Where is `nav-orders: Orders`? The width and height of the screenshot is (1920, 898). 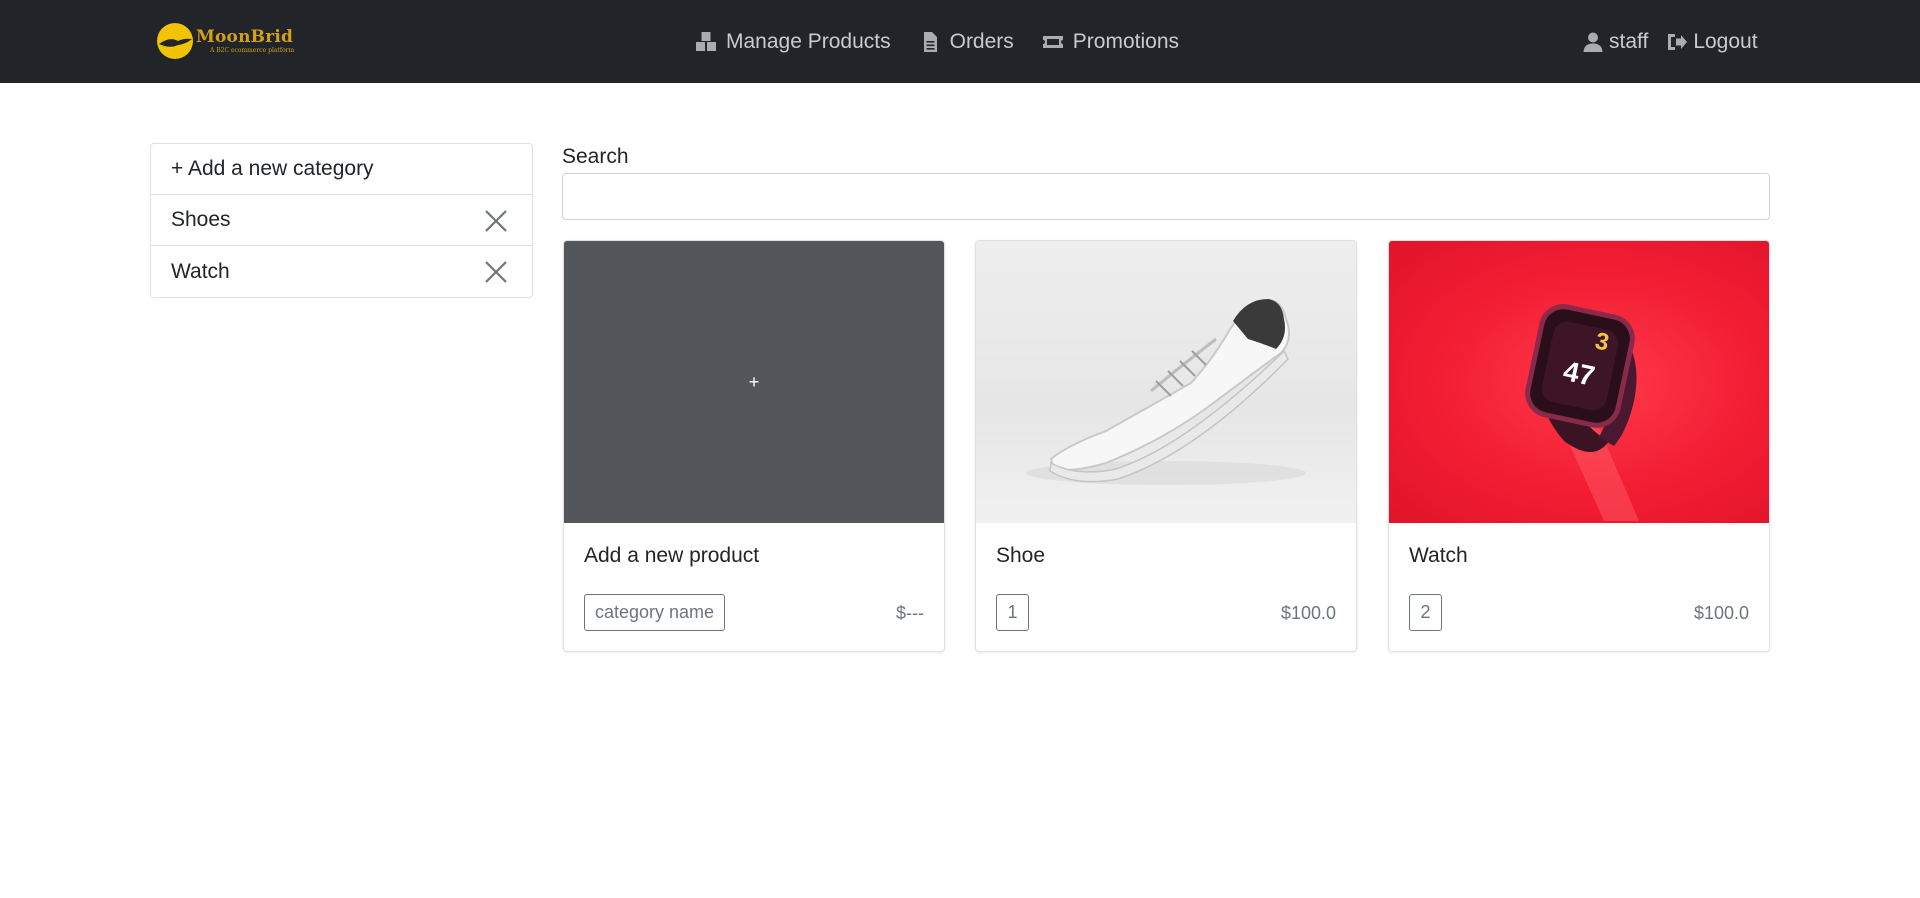
nav-orders: Orders is located at coordinates (966, 42).